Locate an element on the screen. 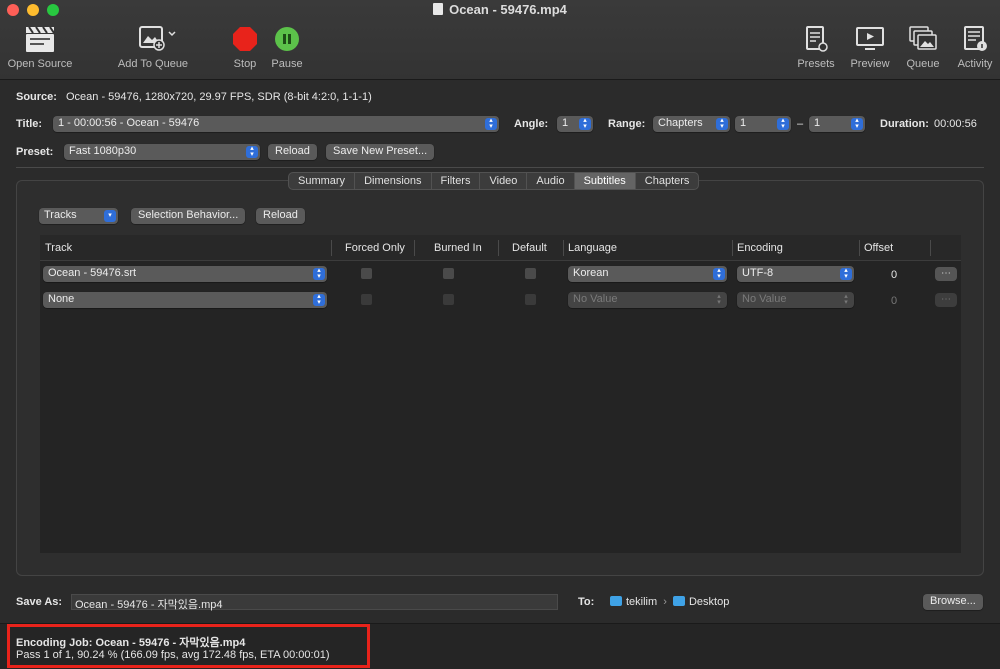 This screenshot has width=1000, height=669. range-end-value: 1 is located at coordinates (817, 123).